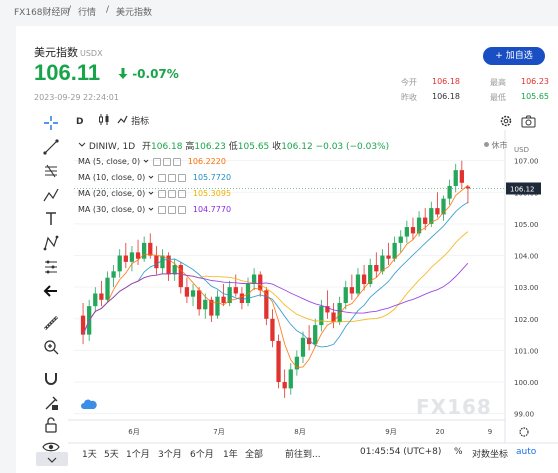  I want to click on crosshair-icon, so click(51, 123).